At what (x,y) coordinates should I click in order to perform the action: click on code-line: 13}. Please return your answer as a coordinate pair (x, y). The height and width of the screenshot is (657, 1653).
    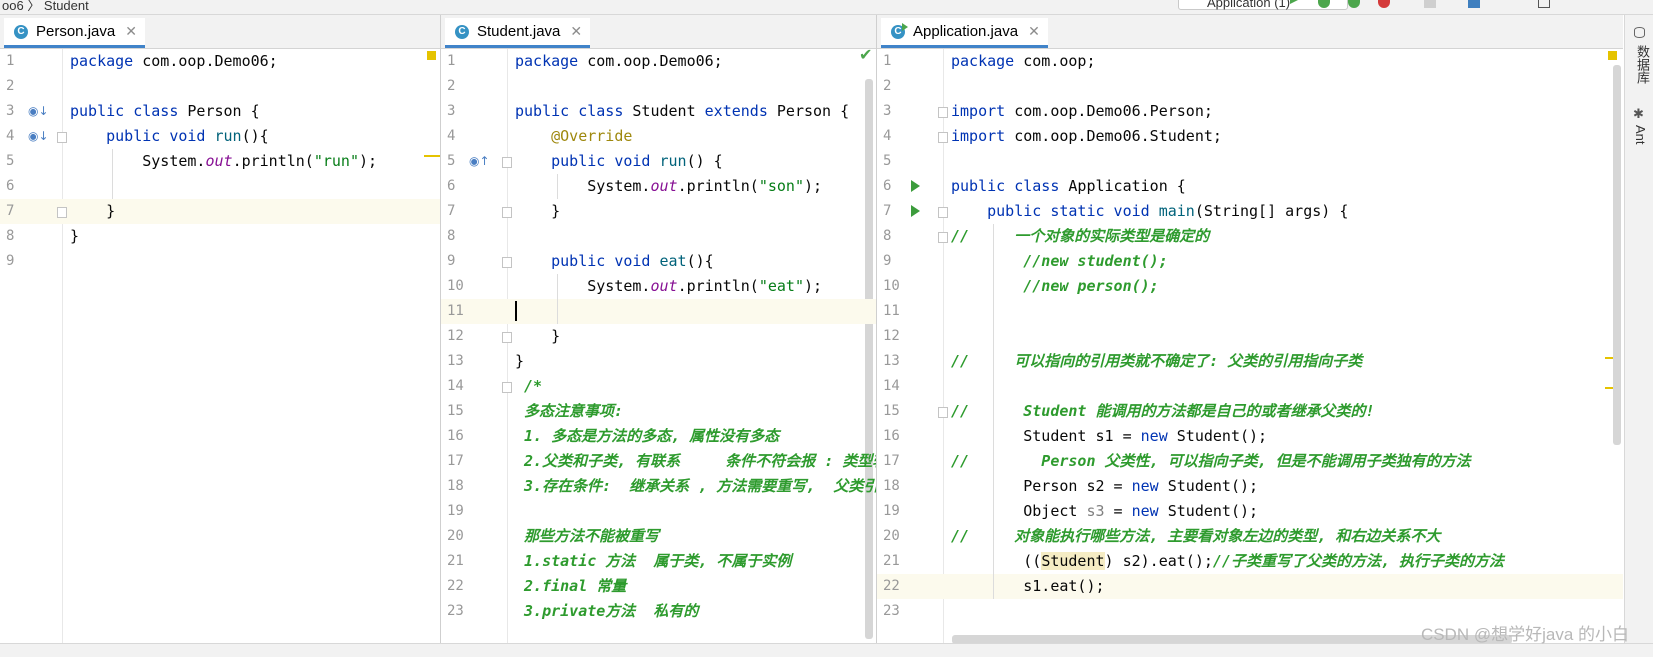
    Looking at the image, I should click on (658, 361).